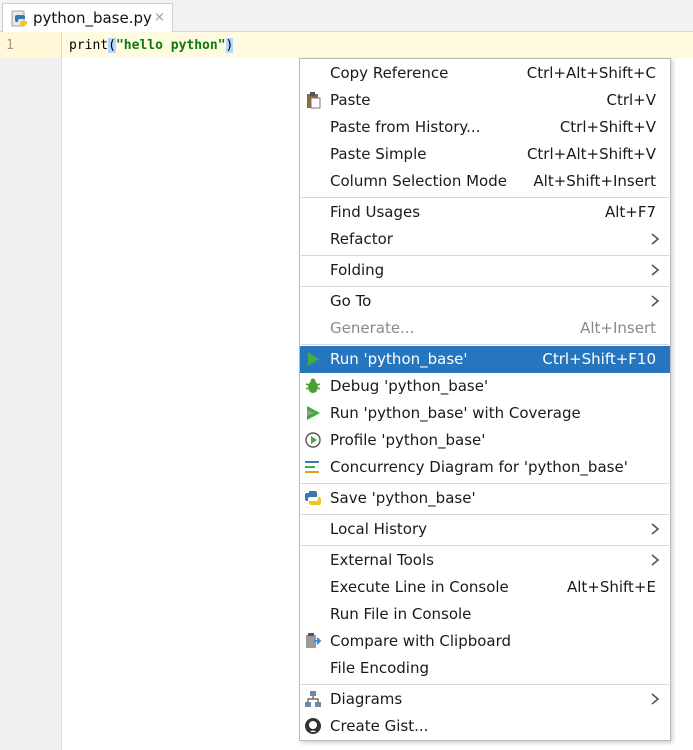 Image resolution: width=693 pixels, height=750 pixels. What do you see at coordinates (485, 560) in the screenshot?
I see `menu-item-external-tools: External Tools` at bounding box center [485, 560].